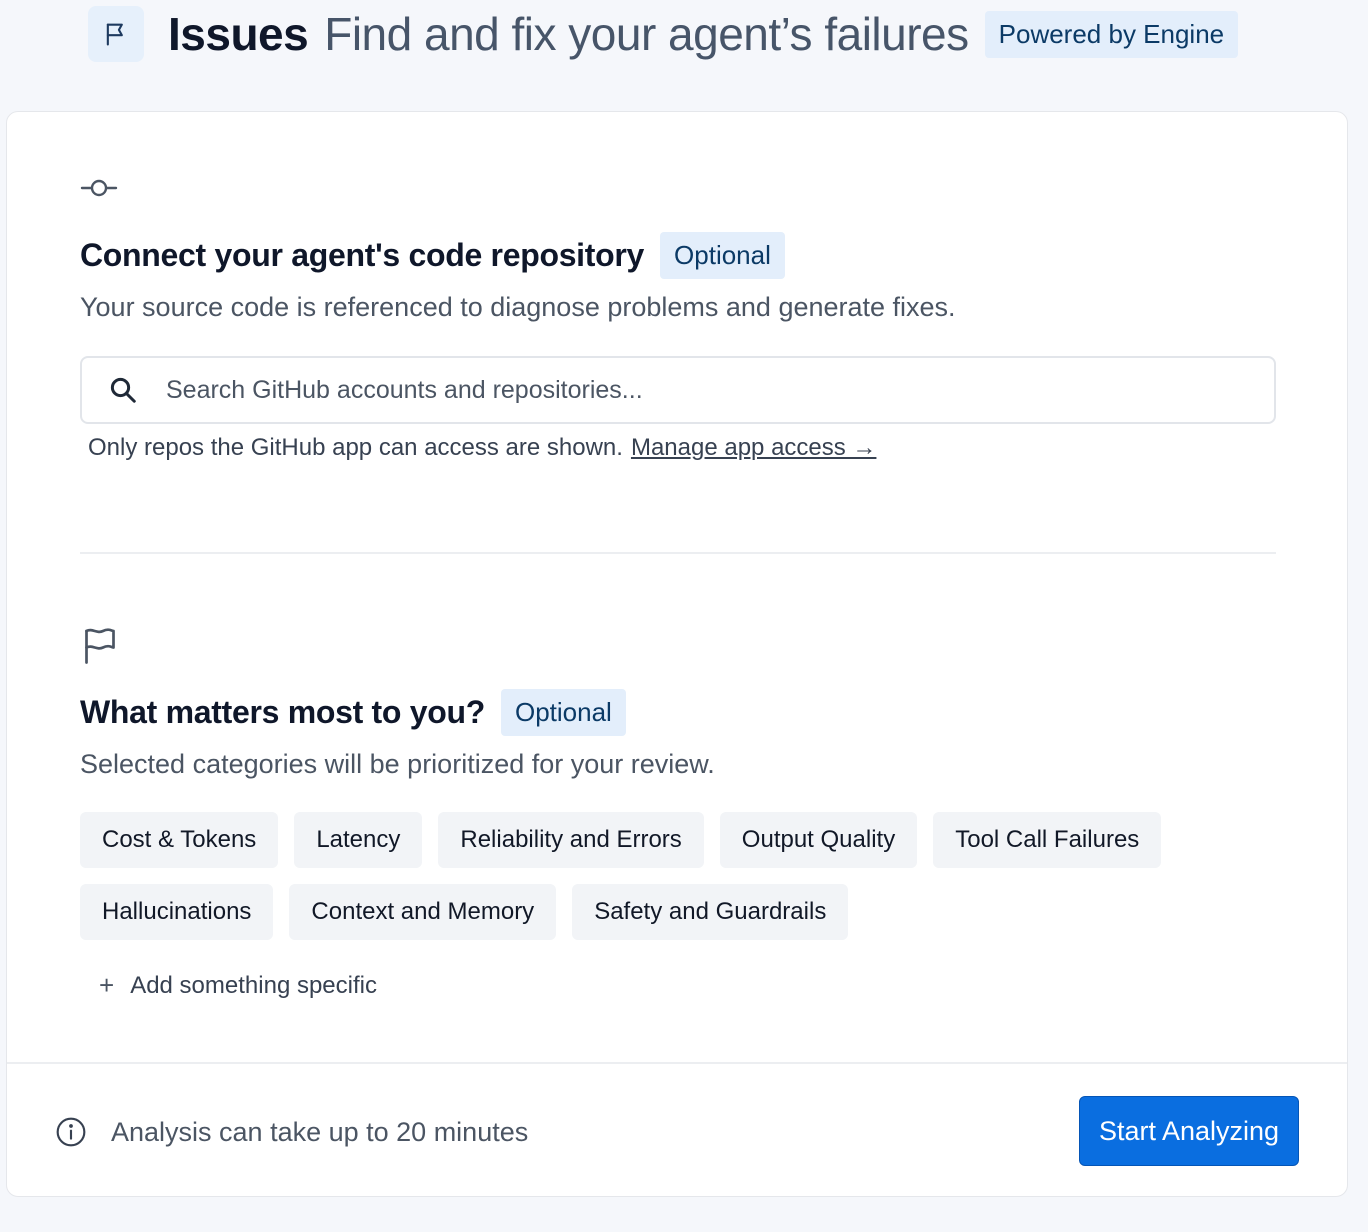  I want to click on search-icon, so click(123, 390).